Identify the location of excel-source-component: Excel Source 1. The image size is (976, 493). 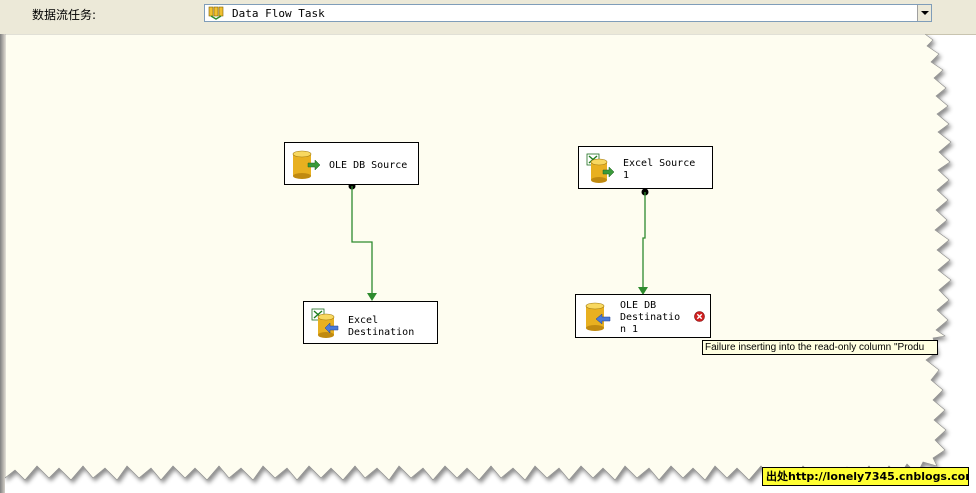
(645, 167).